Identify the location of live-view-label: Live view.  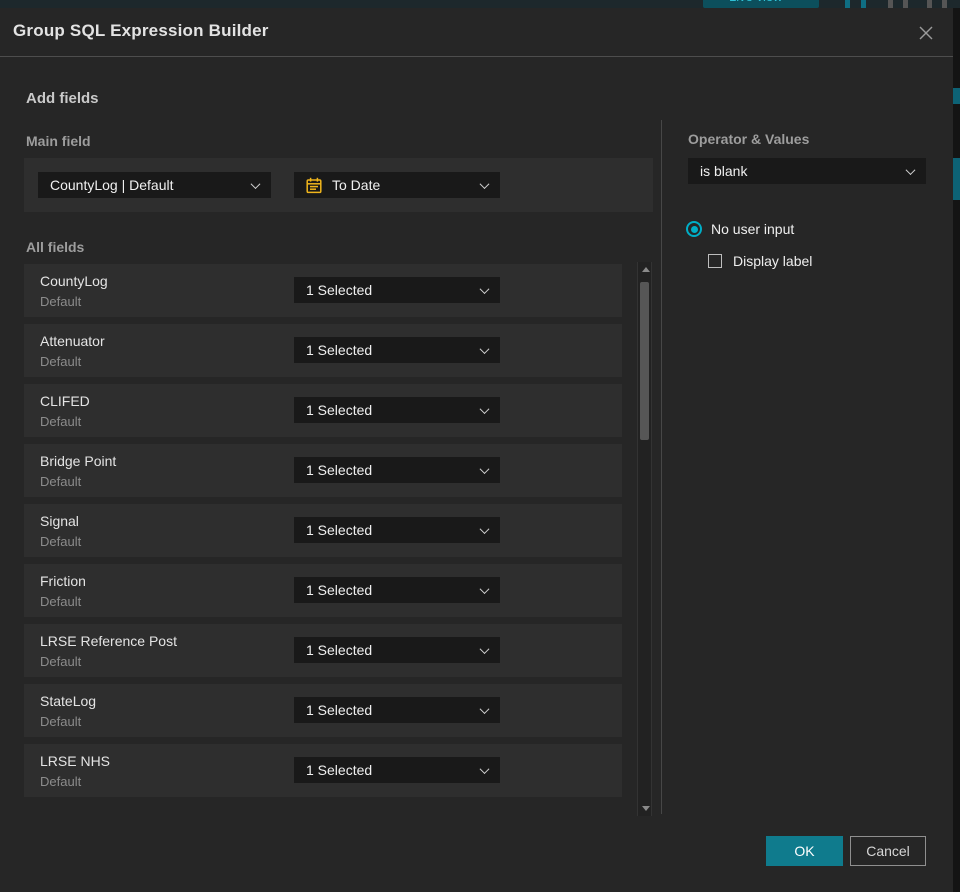
(755, 2).